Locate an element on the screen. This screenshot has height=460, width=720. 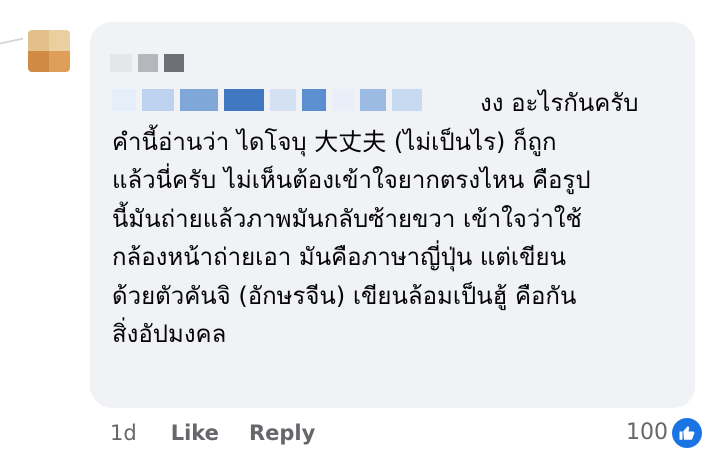
like-thumb-icon is located at coordinates (687, 433).